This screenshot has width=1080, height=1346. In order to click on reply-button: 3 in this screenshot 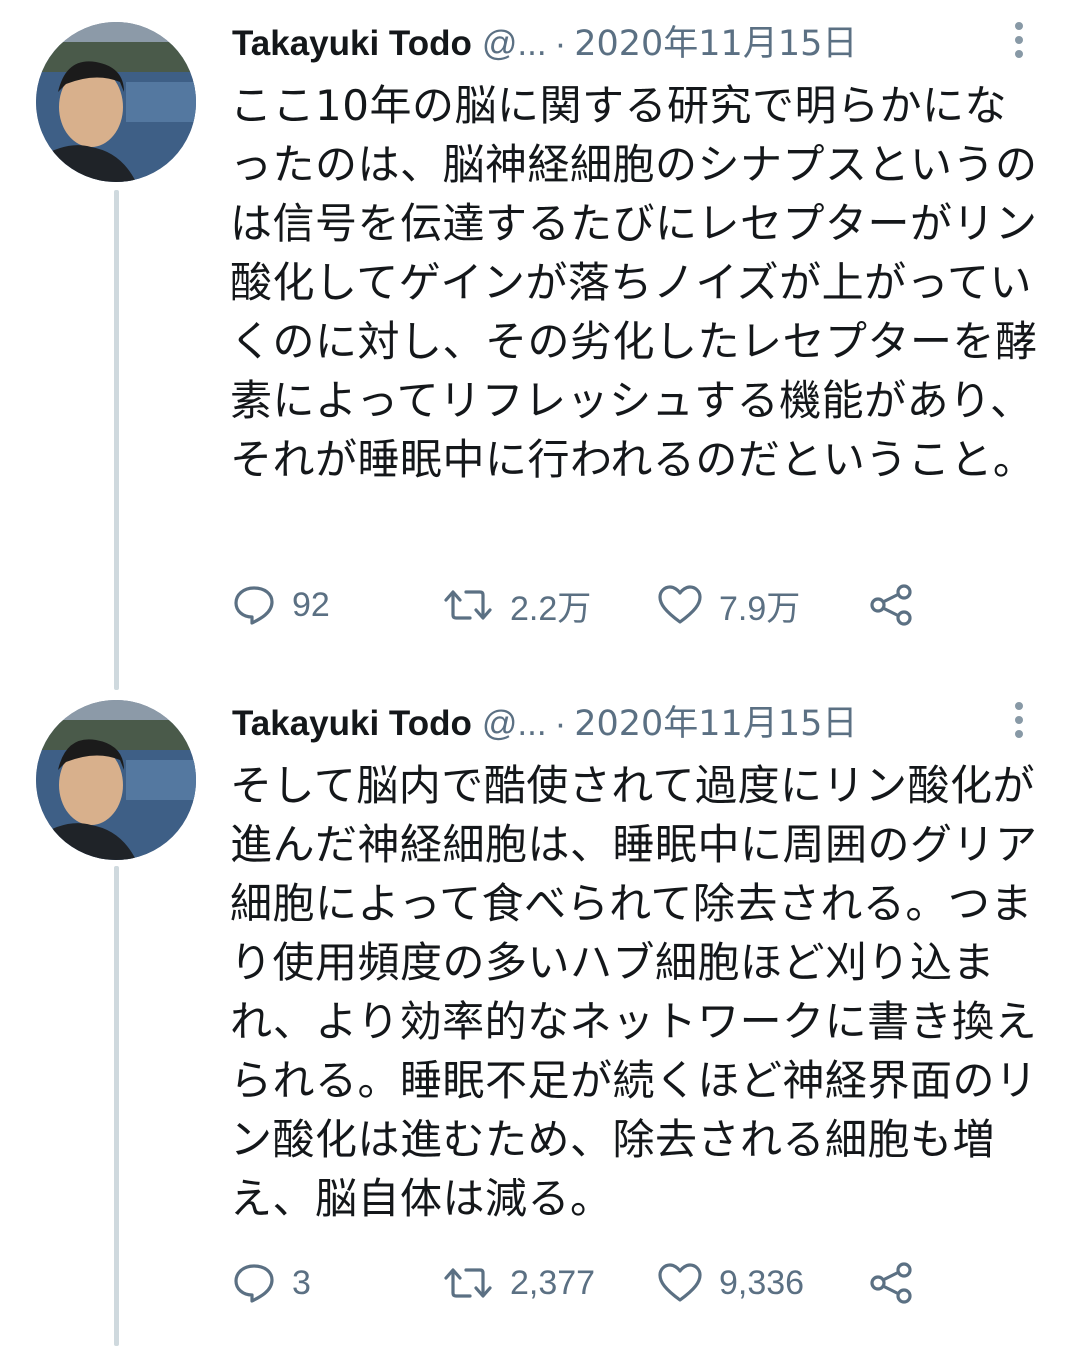, I will do `click(271, 1283)`.